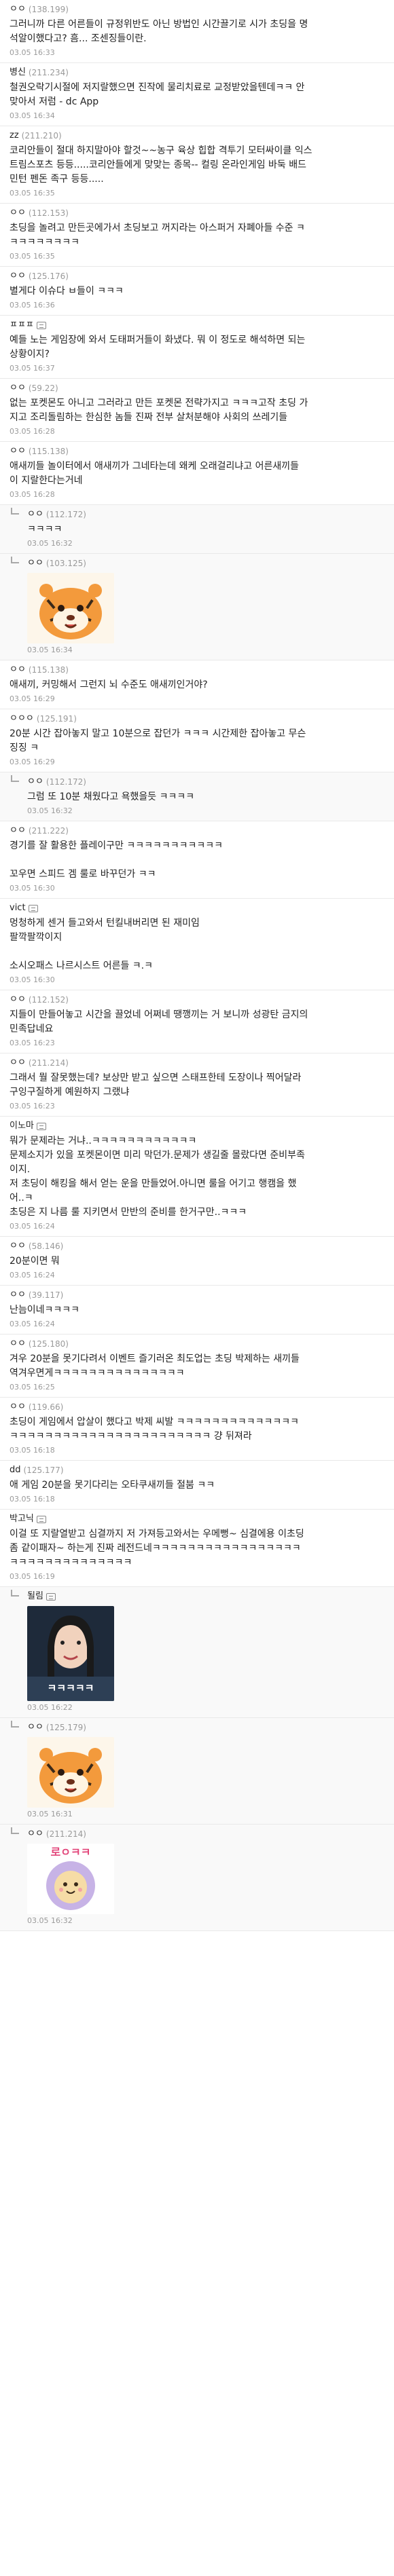 This screenshot has height=2576, width=394. Describe the element at coordinates (103, 1141) in the screenshot. I see `comment-text-line: 뭐가 문제라는 거냐..ㅋㅋㅋㅋㅋㅋㅋㅋㅋㅋㅋㅋ` at that location.